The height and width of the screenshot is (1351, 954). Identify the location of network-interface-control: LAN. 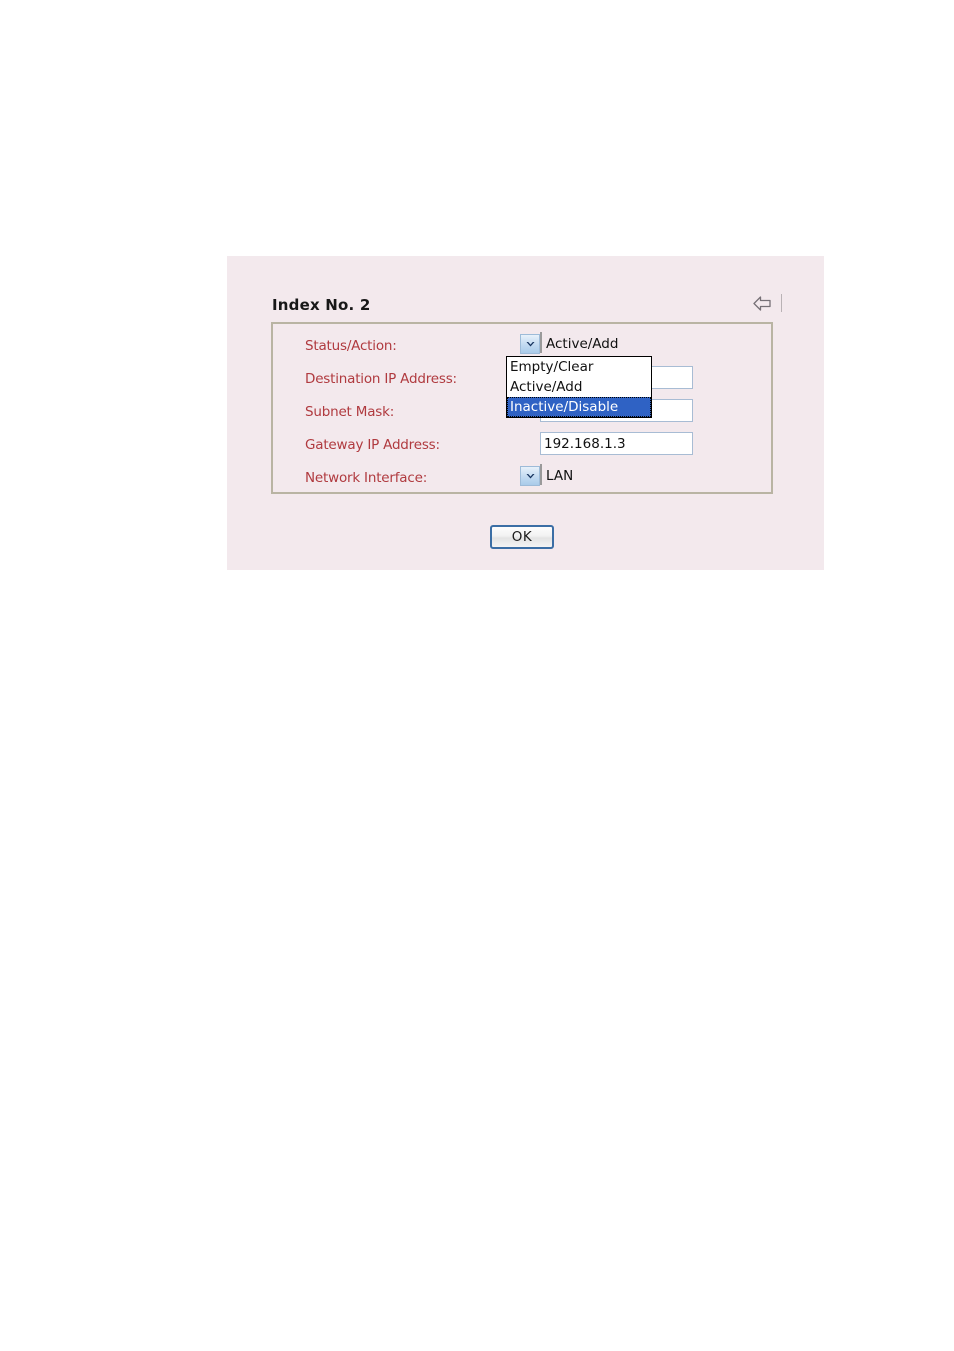
(546, 475).